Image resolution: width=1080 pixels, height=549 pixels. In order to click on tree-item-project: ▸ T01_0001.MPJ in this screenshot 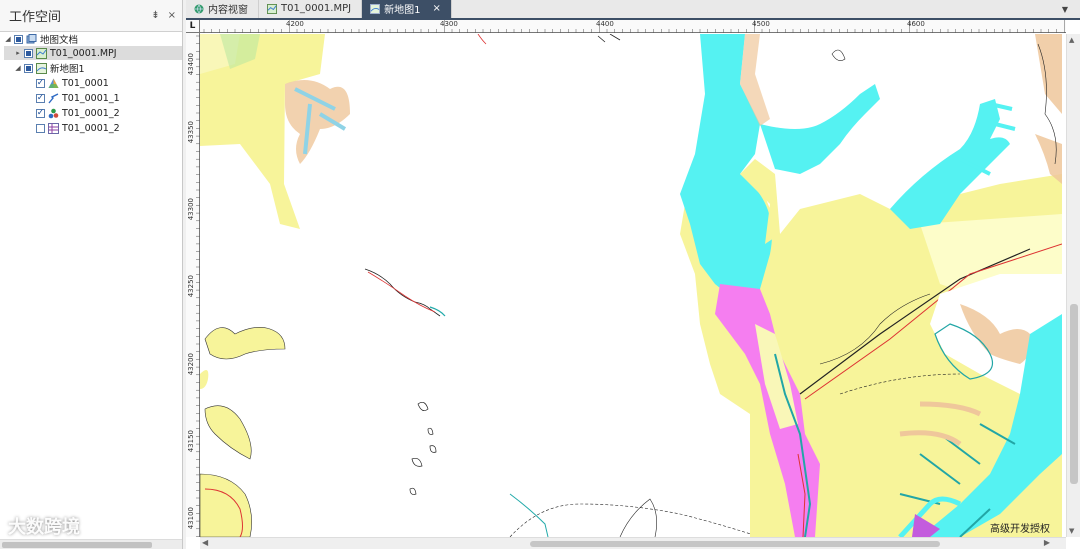, I will do `click(93, 53)`.